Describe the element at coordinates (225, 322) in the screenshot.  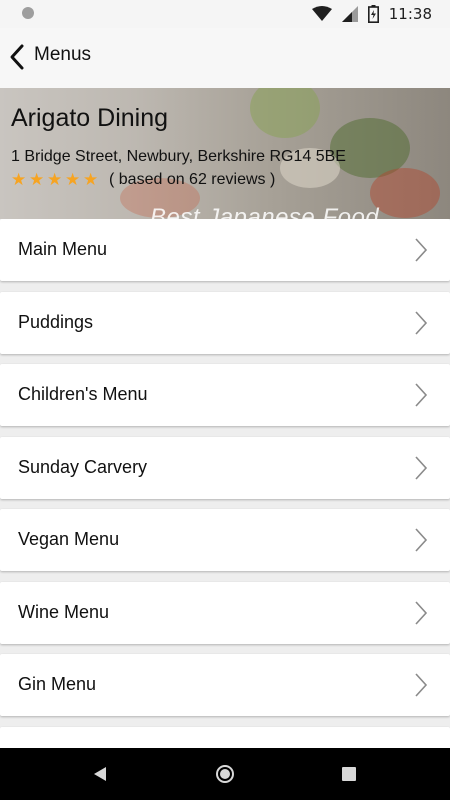
I see `menu-item: Puddings` at that location.